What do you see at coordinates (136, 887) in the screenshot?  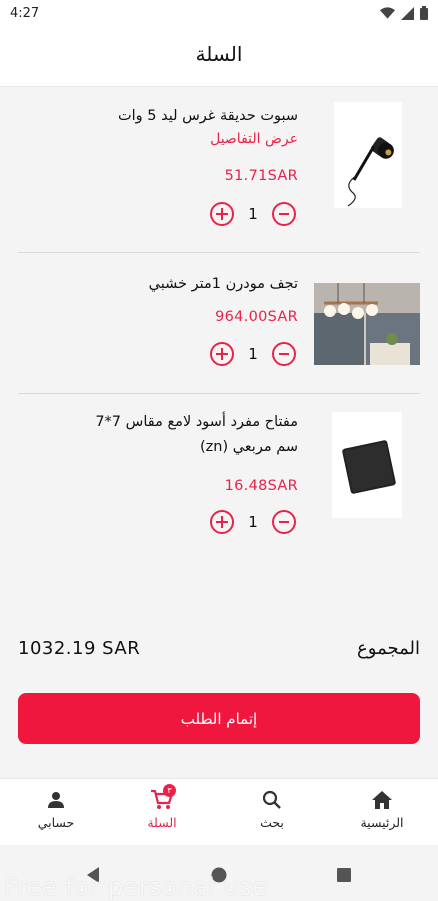 I see `watermark: Free for personal use` at bounding box center [136, 887].